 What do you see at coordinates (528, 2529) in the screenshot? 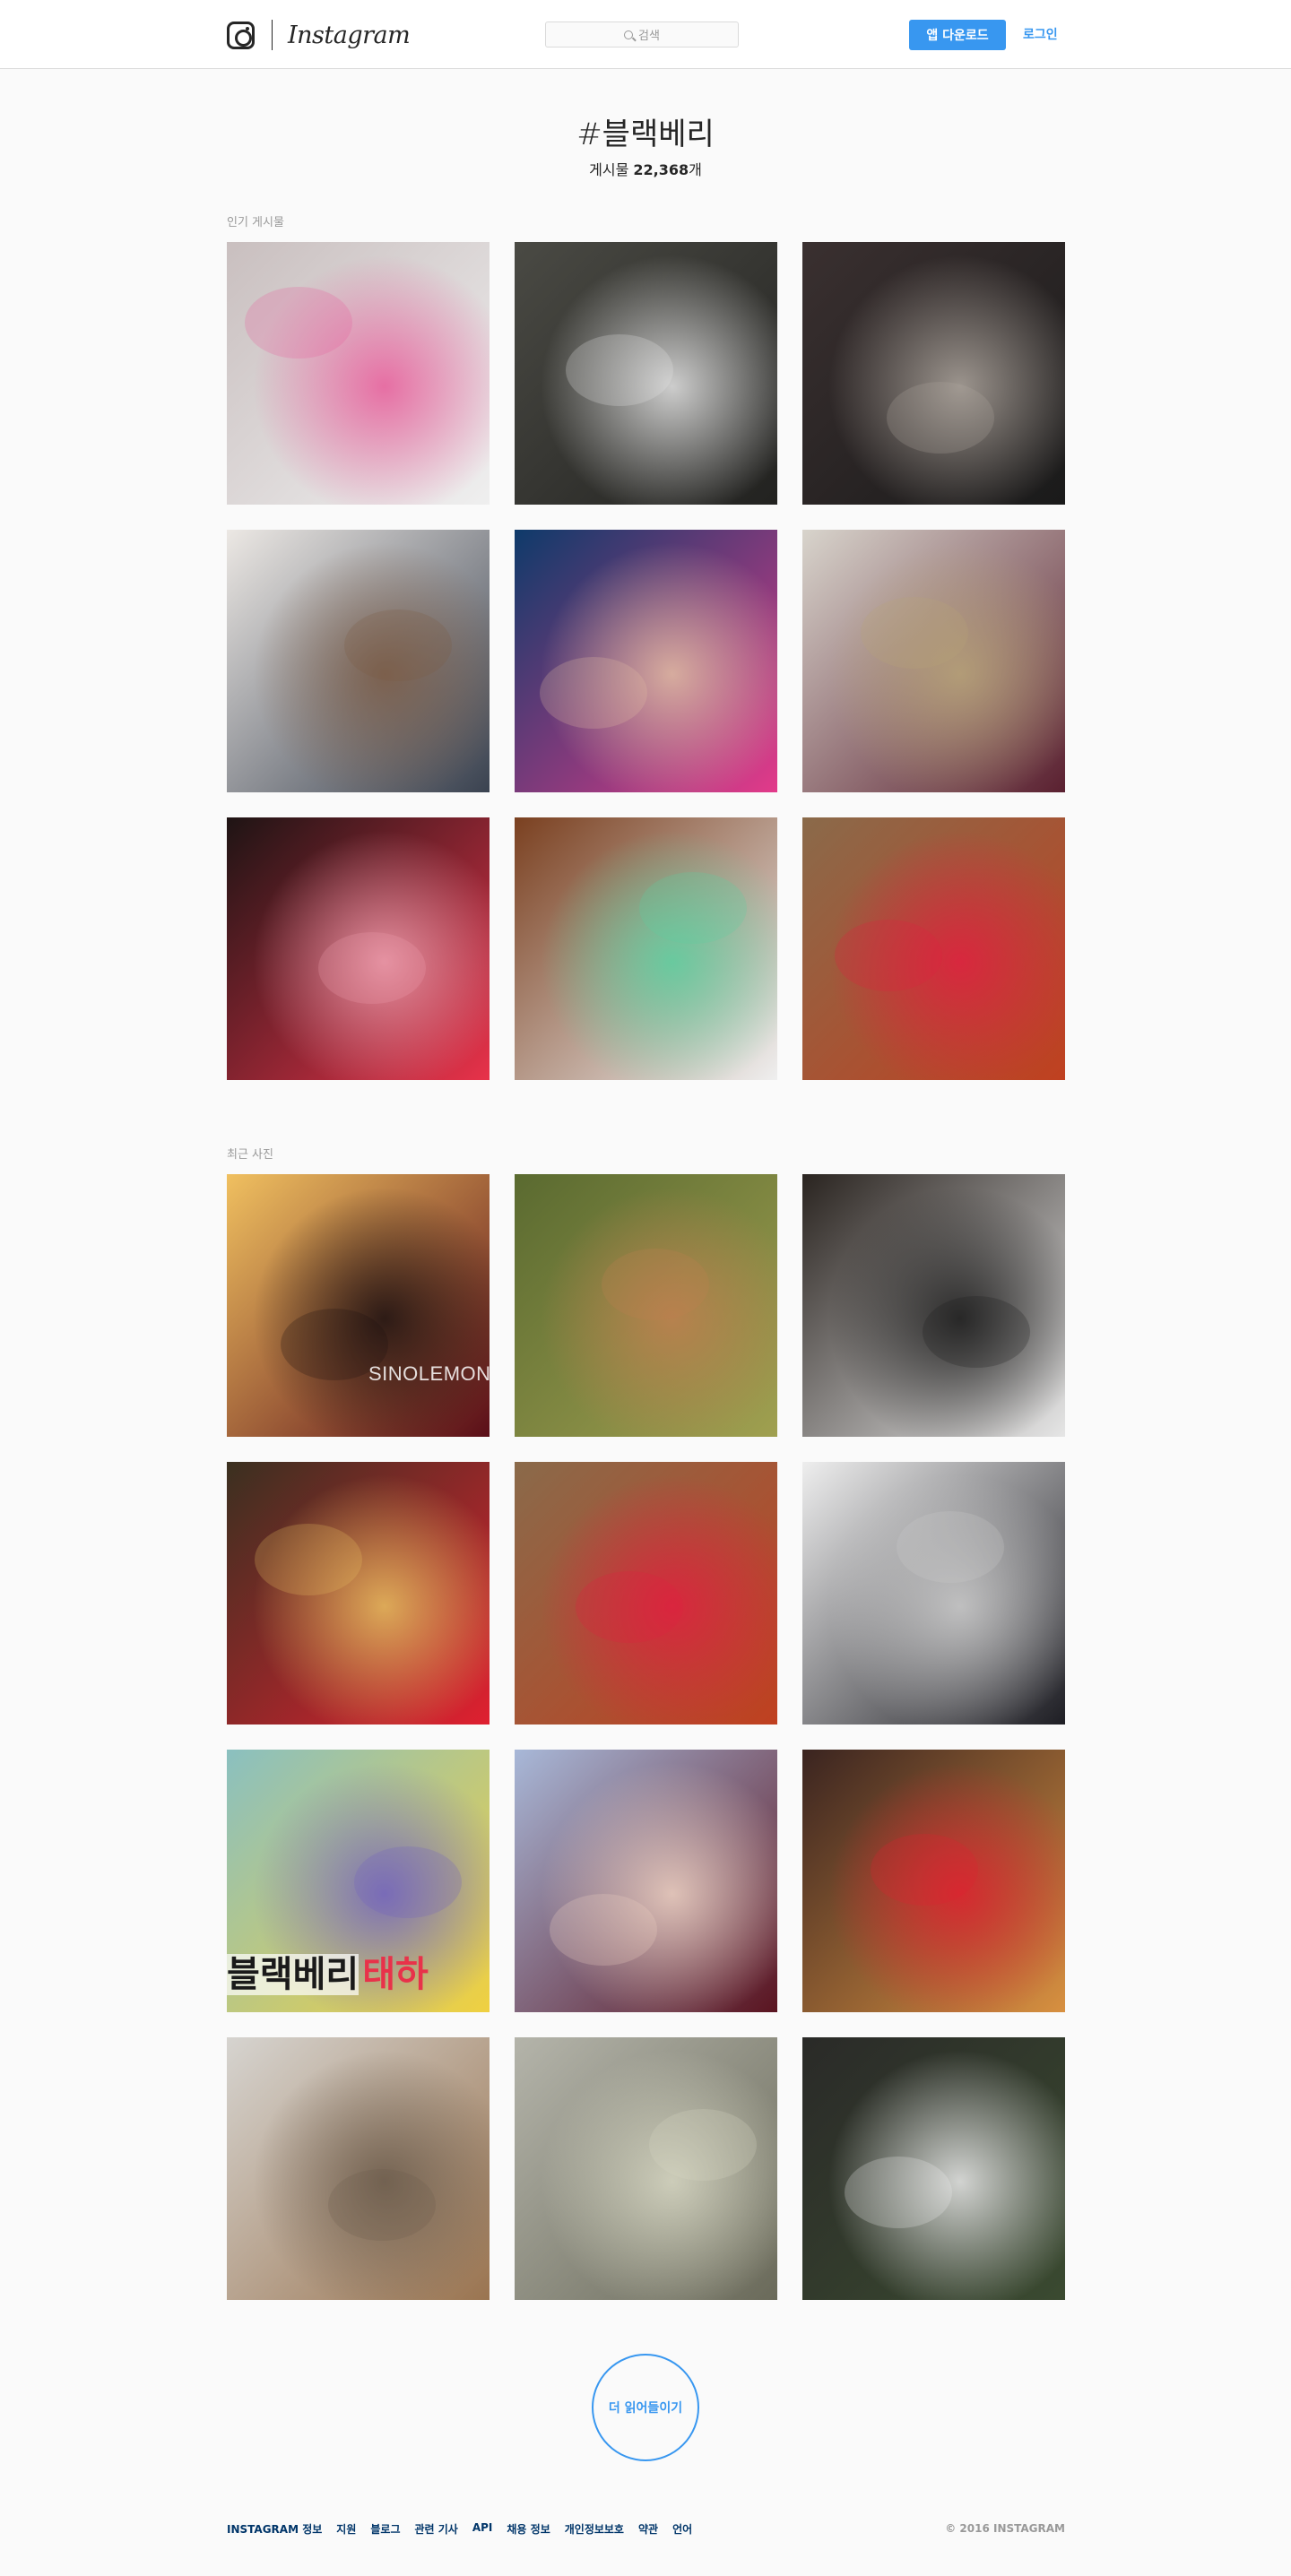
I see `footer-link: 채용 정보` at bounding box center [528, 2529].